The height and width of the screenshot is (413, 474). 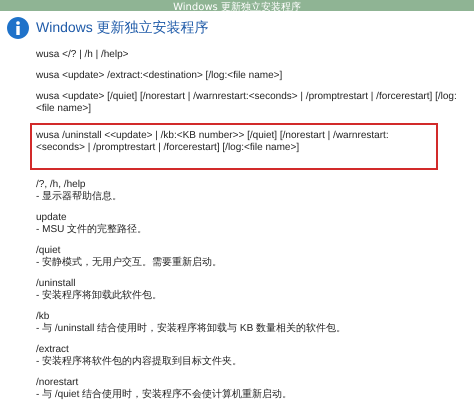 What do you see at coordinates (92, 230) in the screenshot?
I see `option-description: - MSU 文件的完整路径。` at bounding box center [92, 230].